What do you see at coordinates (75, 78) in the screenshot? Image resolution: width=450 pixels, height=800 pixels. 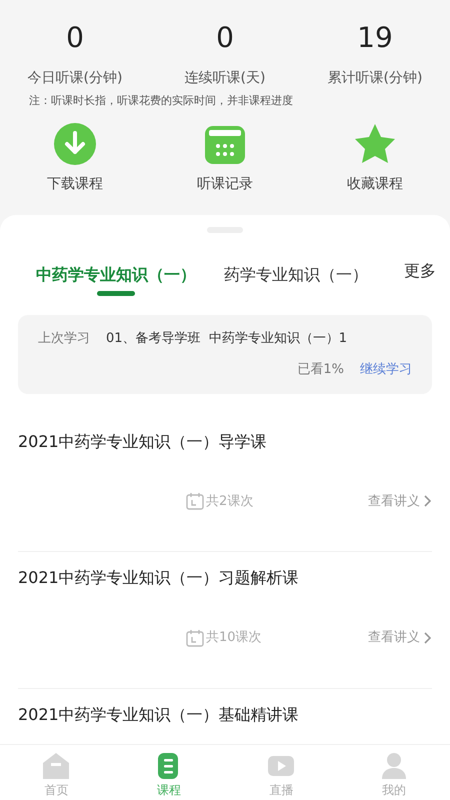 I see `stat-label: 今日听课(分钟)` at bounding box center [75, 78].